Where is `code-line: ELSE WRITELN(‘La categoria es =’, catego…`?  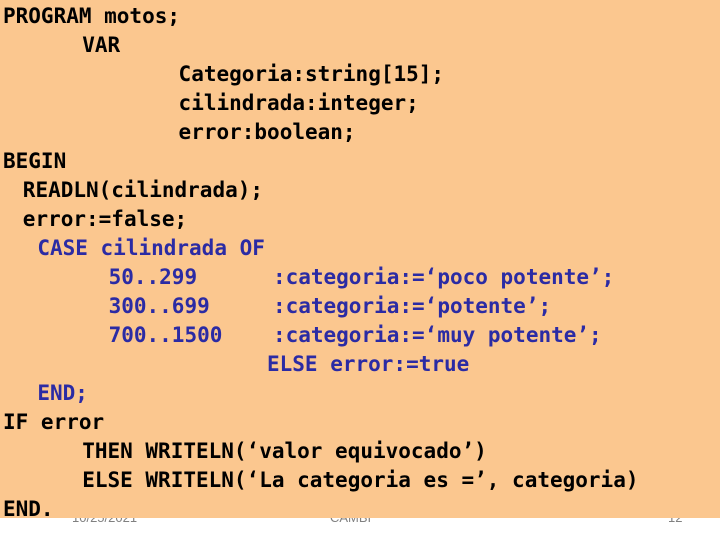
code-line: ELSE WRITELN(‘La categoria es =’, catego… is located at coordinates (360, 480).